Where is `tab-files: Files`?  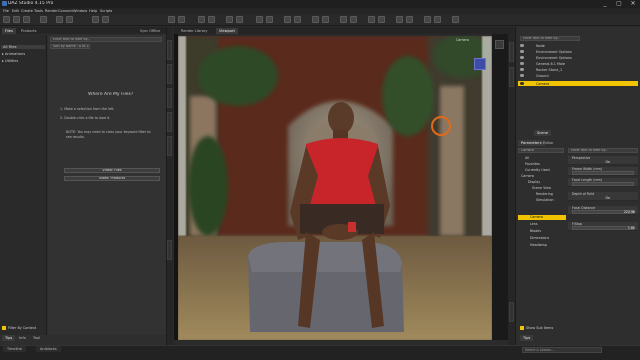 tab-files: Files is located at coordinates (9, 31).